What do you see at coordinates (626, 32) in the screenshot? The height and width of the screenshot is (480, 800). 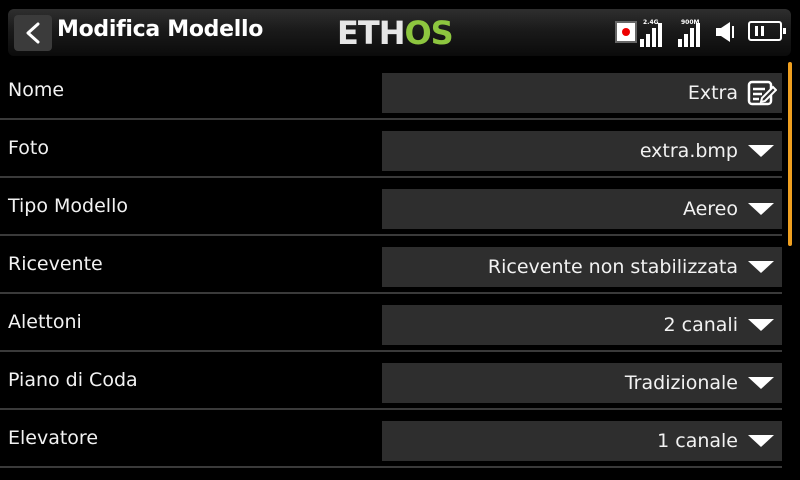 I see `record-icon` at bounding box center [626, 32].